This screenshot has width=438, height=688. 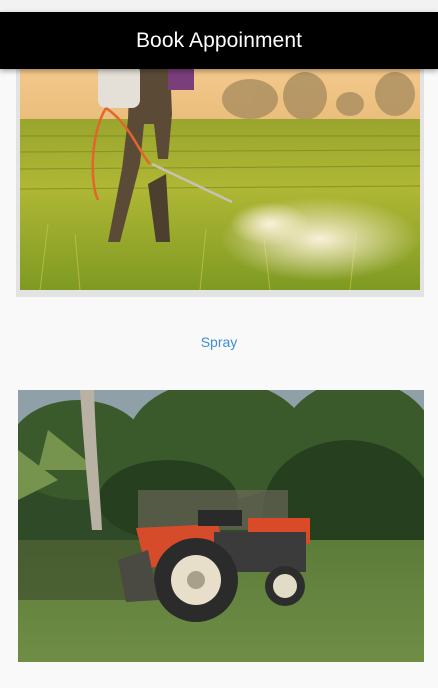 I want to click on service-label-spray: Spray, so click(x=219, y=342).